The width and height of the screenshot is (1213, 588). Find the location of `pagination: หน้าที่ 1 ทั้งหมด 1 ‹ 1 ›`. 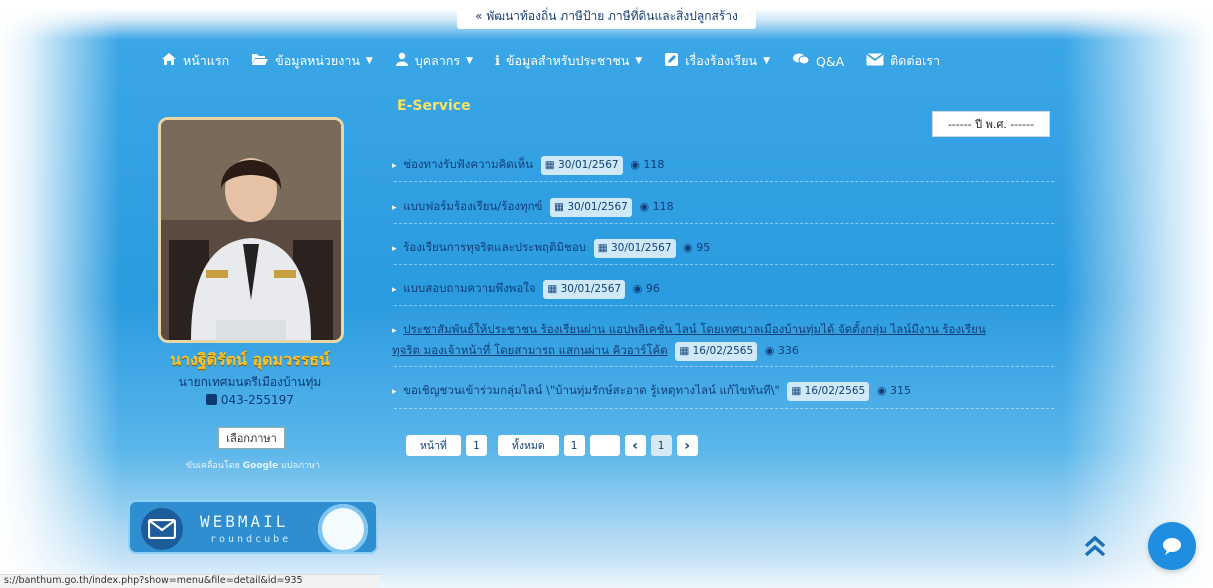

pagination: หน้าที่ 1 ทั้งหมด 1 ‹ 1 › is located at coordinates (552, 445).